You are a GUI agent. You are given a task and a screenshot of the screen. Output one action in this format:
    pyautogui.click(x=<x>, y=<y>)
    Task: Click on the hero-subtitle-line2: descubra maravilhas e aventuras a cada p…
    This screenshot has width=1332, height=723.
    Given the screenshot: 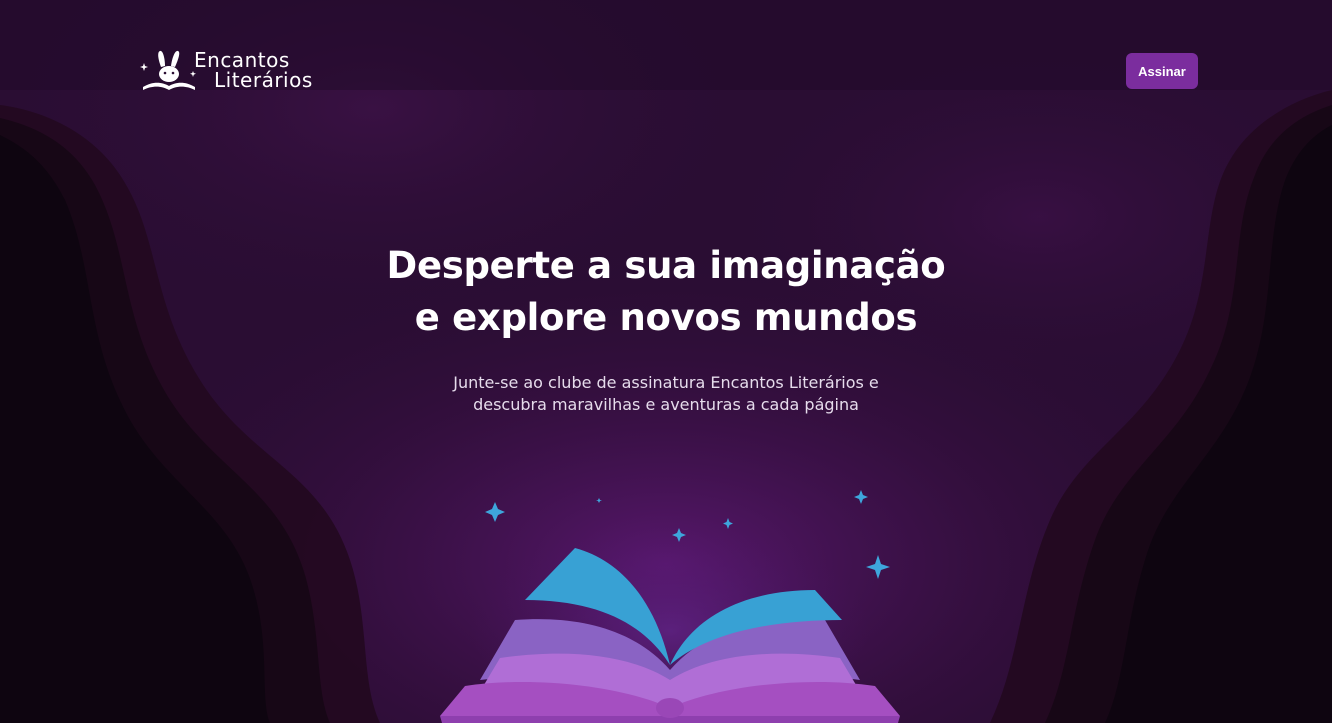 What is the action you would take?
    pyautogui.click(x=666, y=404)
    